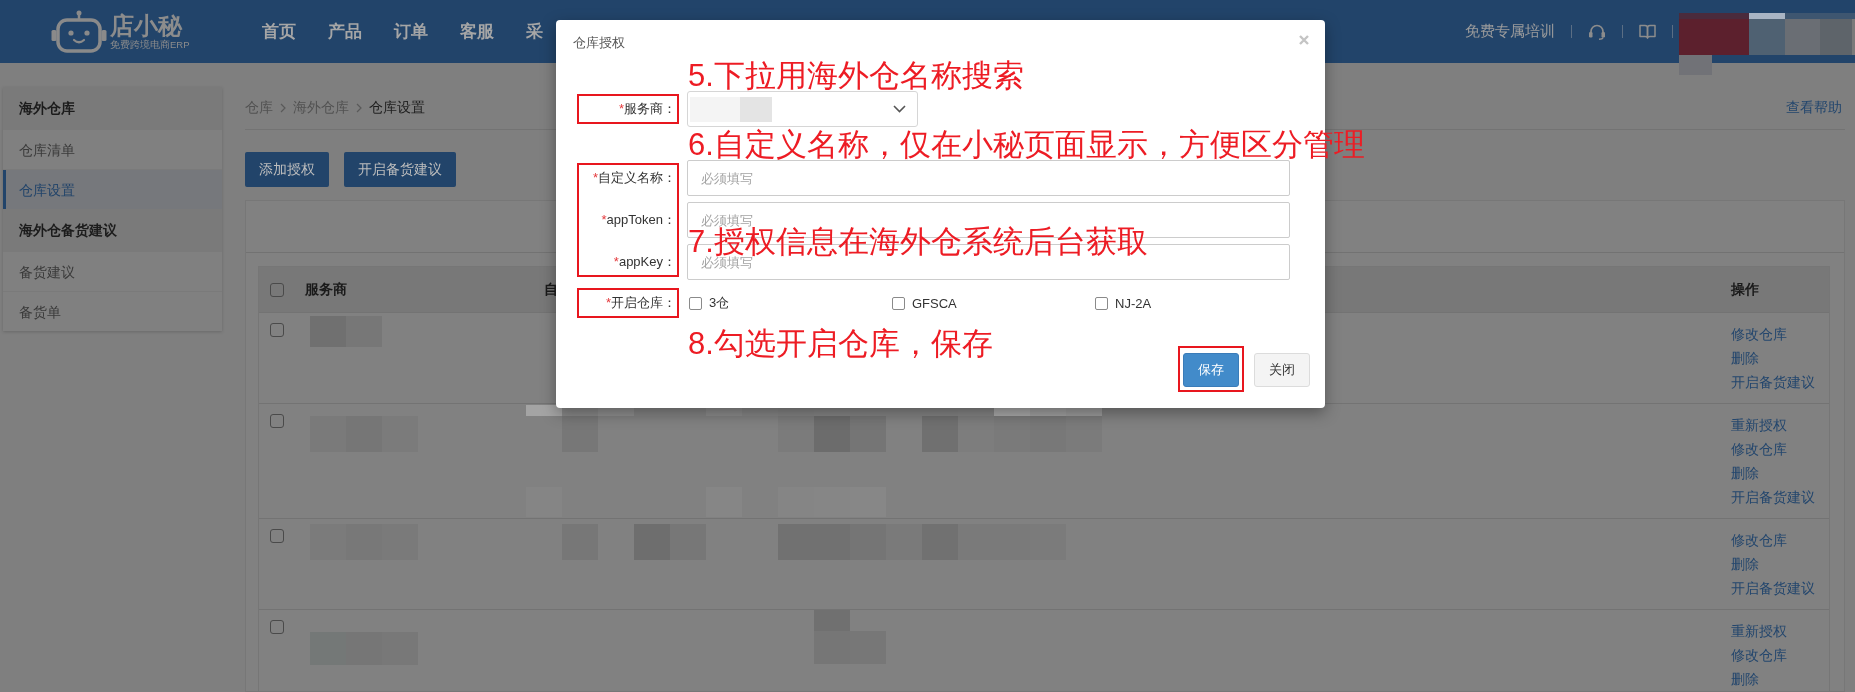 The height and width of the screenshot is (692, 1855). What do you see at coordinates (477, 31) in the screenshot?
I see `nav-item: 客服` at bounding box center [477, 31].